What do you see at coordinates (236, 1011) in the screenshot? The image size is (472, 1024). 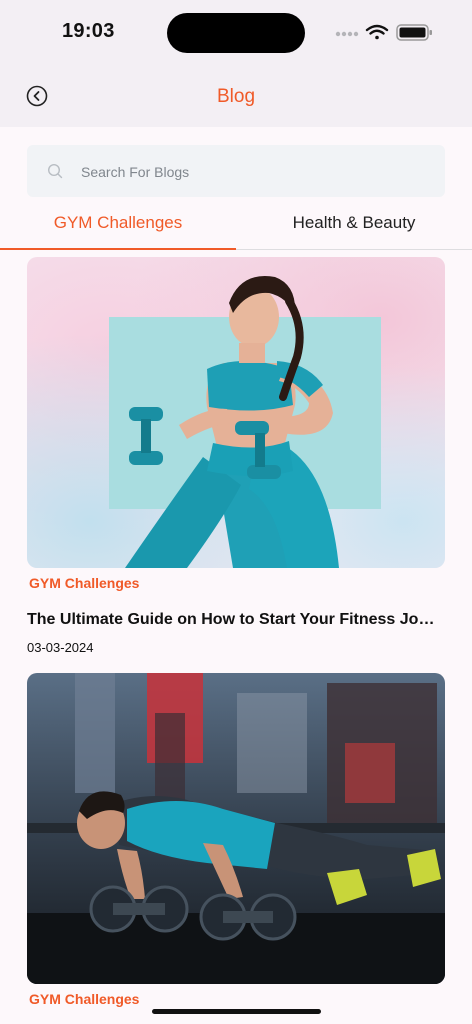 I see `home-indicator` at bounding box center [236, 1011].